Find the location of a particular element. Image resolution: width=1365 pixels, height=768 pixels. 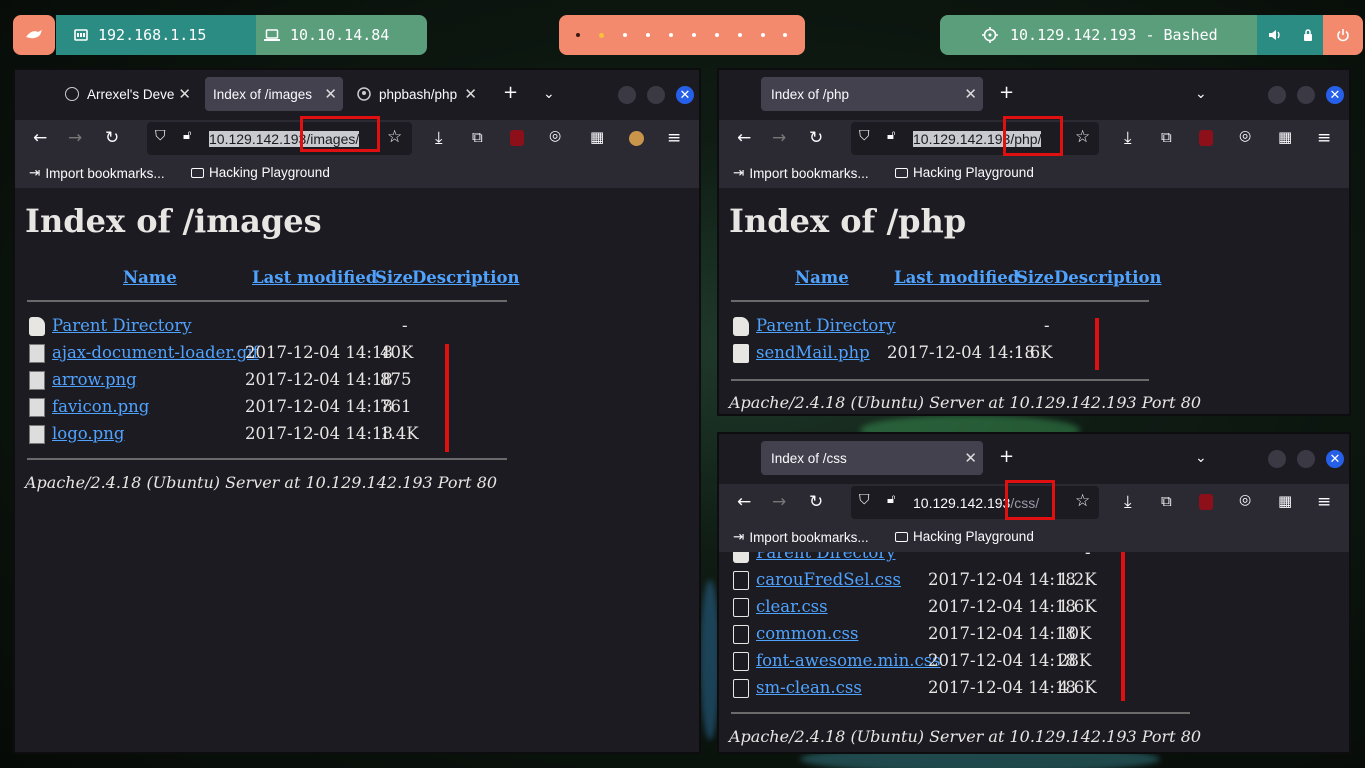

cookie-icon is located at coordinates (636, 138).